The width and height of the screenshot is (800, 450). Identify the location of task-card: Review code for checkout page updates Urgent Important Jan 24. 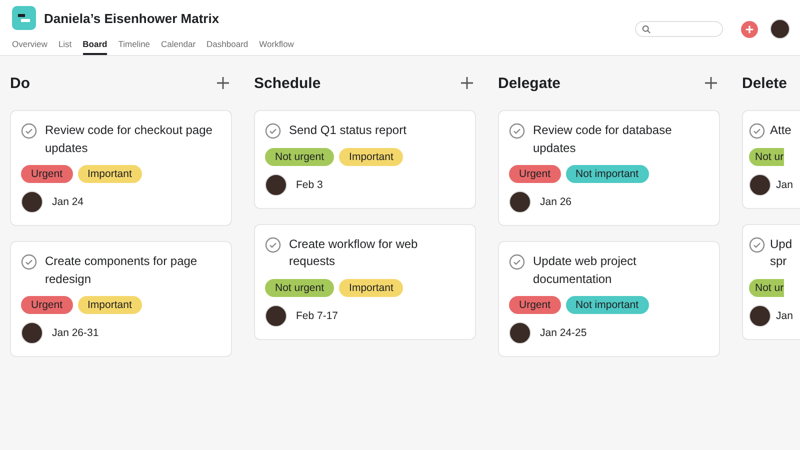
(121, 168).